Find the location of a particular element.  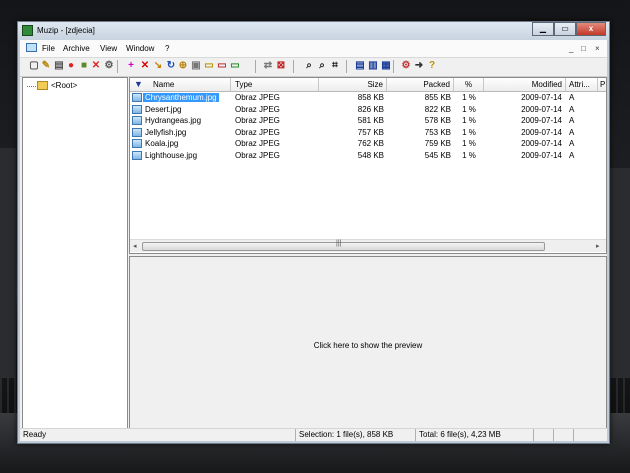

toolbar: ▢ ✎ ▤ ● ■ ✕ ⚙ + ✕ ↘ ↻ ⊕ ▣ ▭ ▭ ▭ ⇄ ⊠ ⌕ ⌕ ⌗ ▤ ▥ ▦ ⚙ ➜? is located at coordinates (313, 67).